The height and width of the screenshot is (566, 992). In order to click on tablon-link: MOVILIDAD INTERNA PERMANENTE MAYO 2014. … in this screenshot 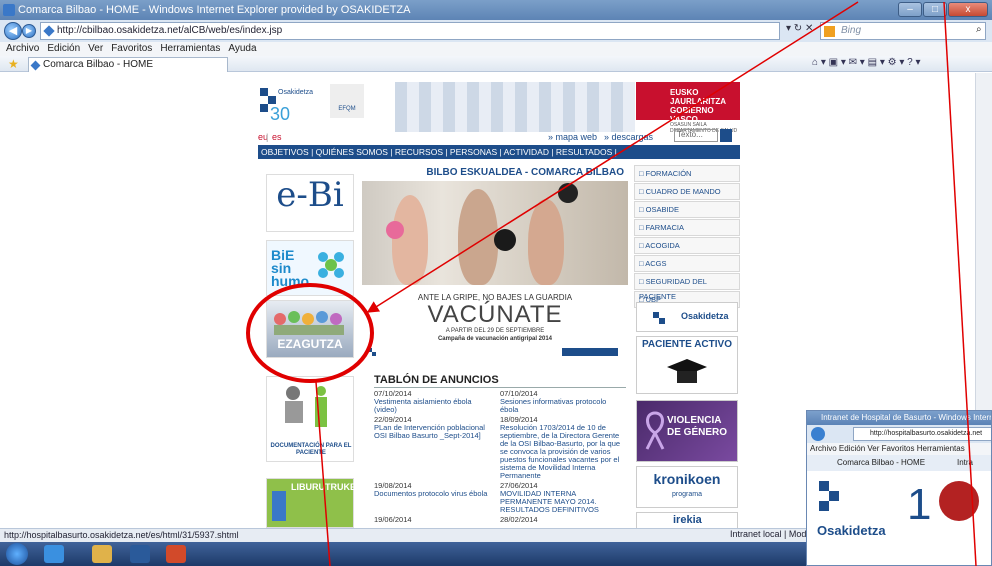, I will do `click(561, 502)`.